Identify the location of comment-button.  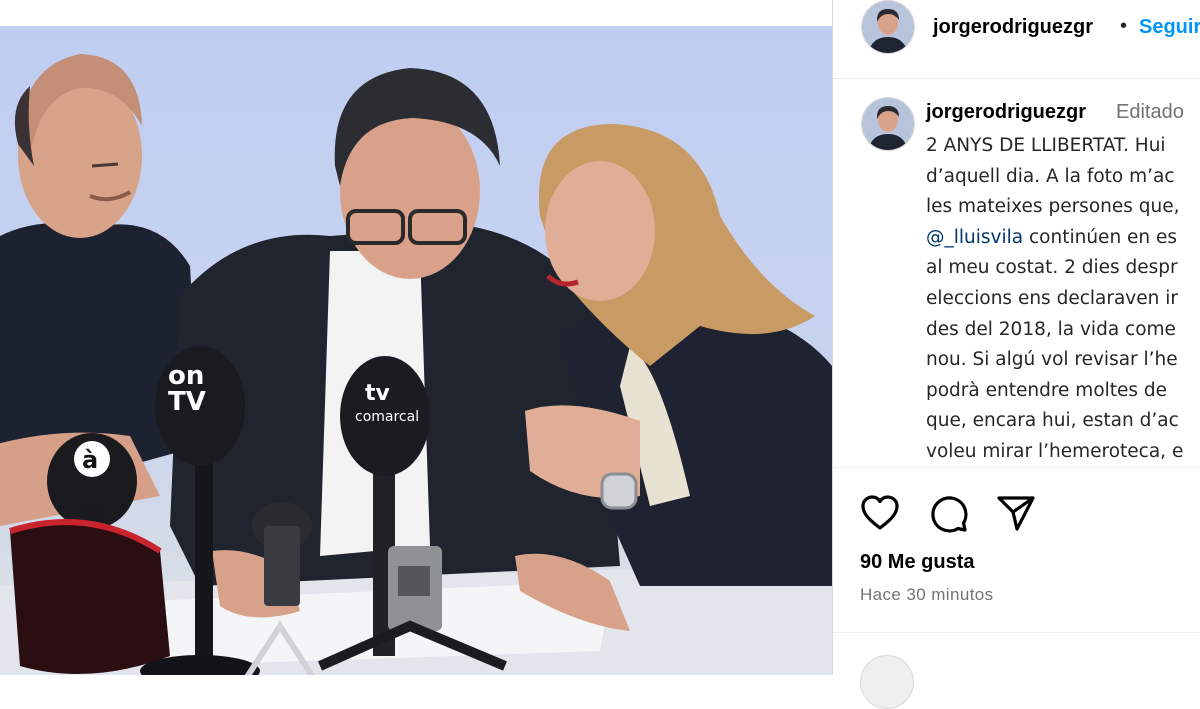
(948, 513).